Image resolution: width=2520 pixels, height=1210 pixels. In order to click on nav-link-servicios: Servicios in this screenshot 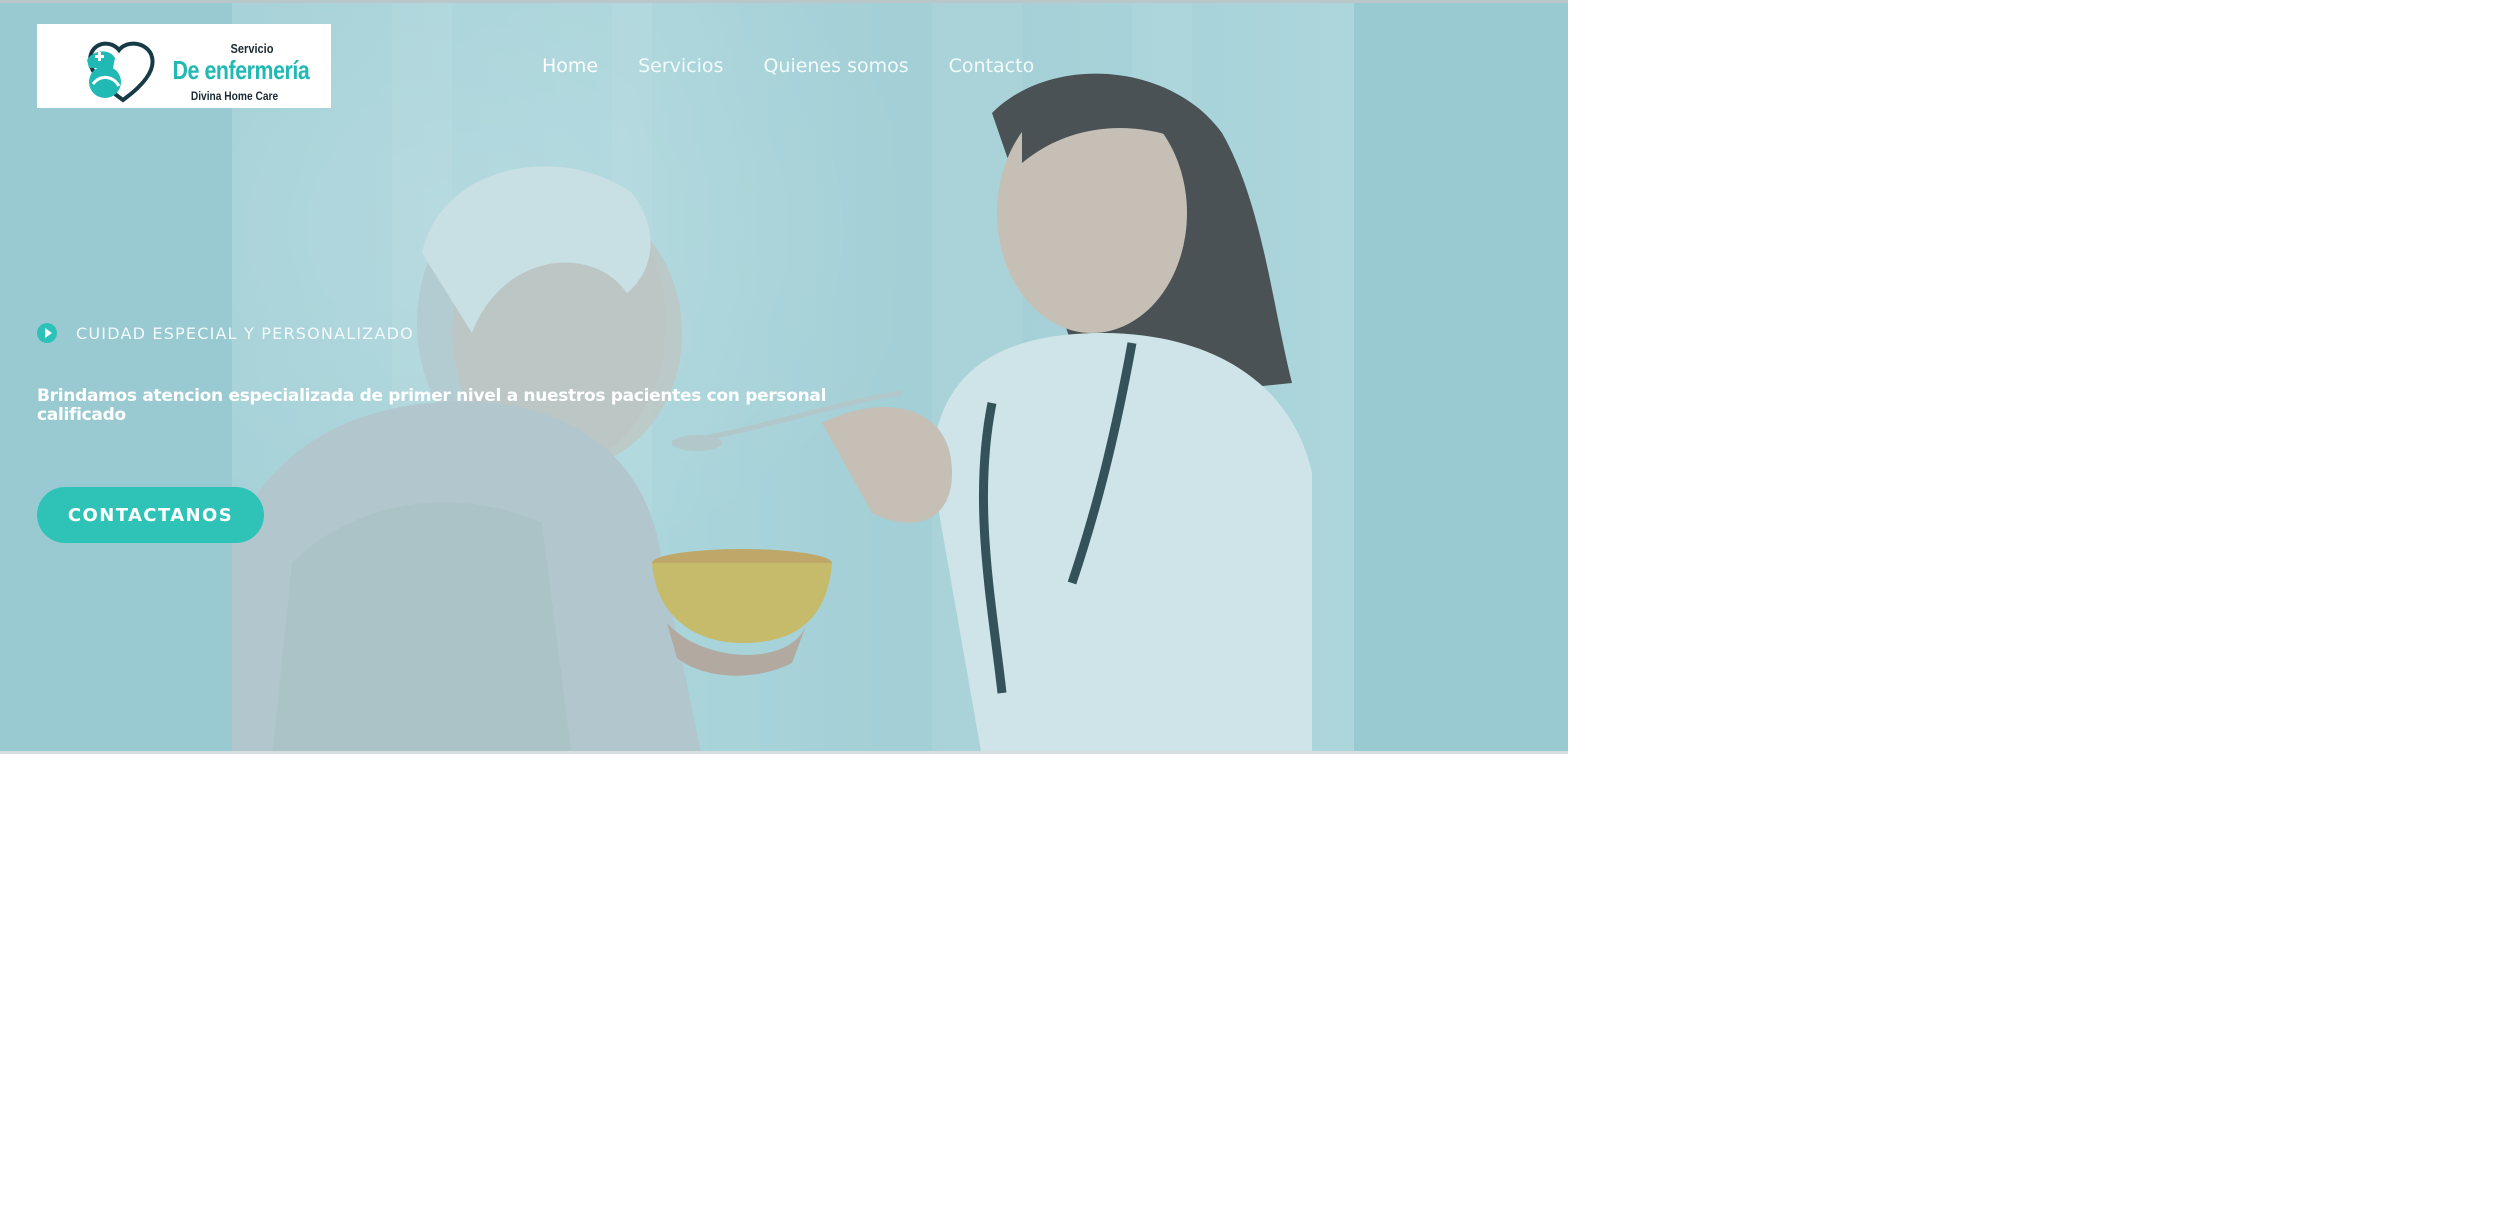, I will do `click(680, 66)`.